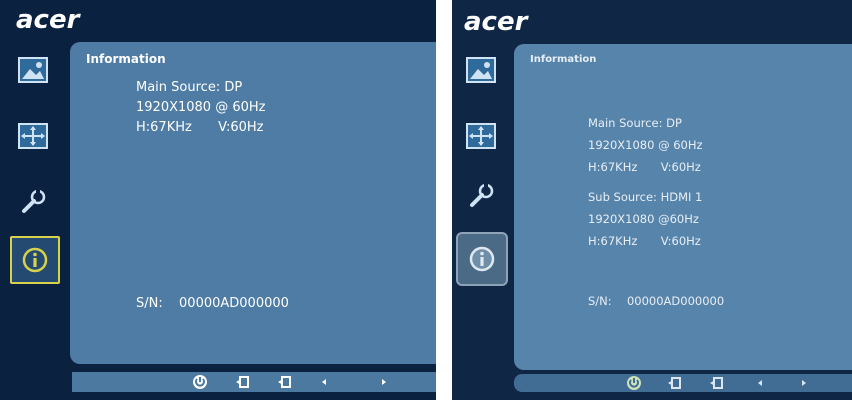 Image resolution: width=852 pixels, height=400 pixels. What do you see at coordinates (645, 145) in the screenshot?
I see `main-resolution-text: 1920X1080 @ 60Hz` at bounding box center [645, 145].